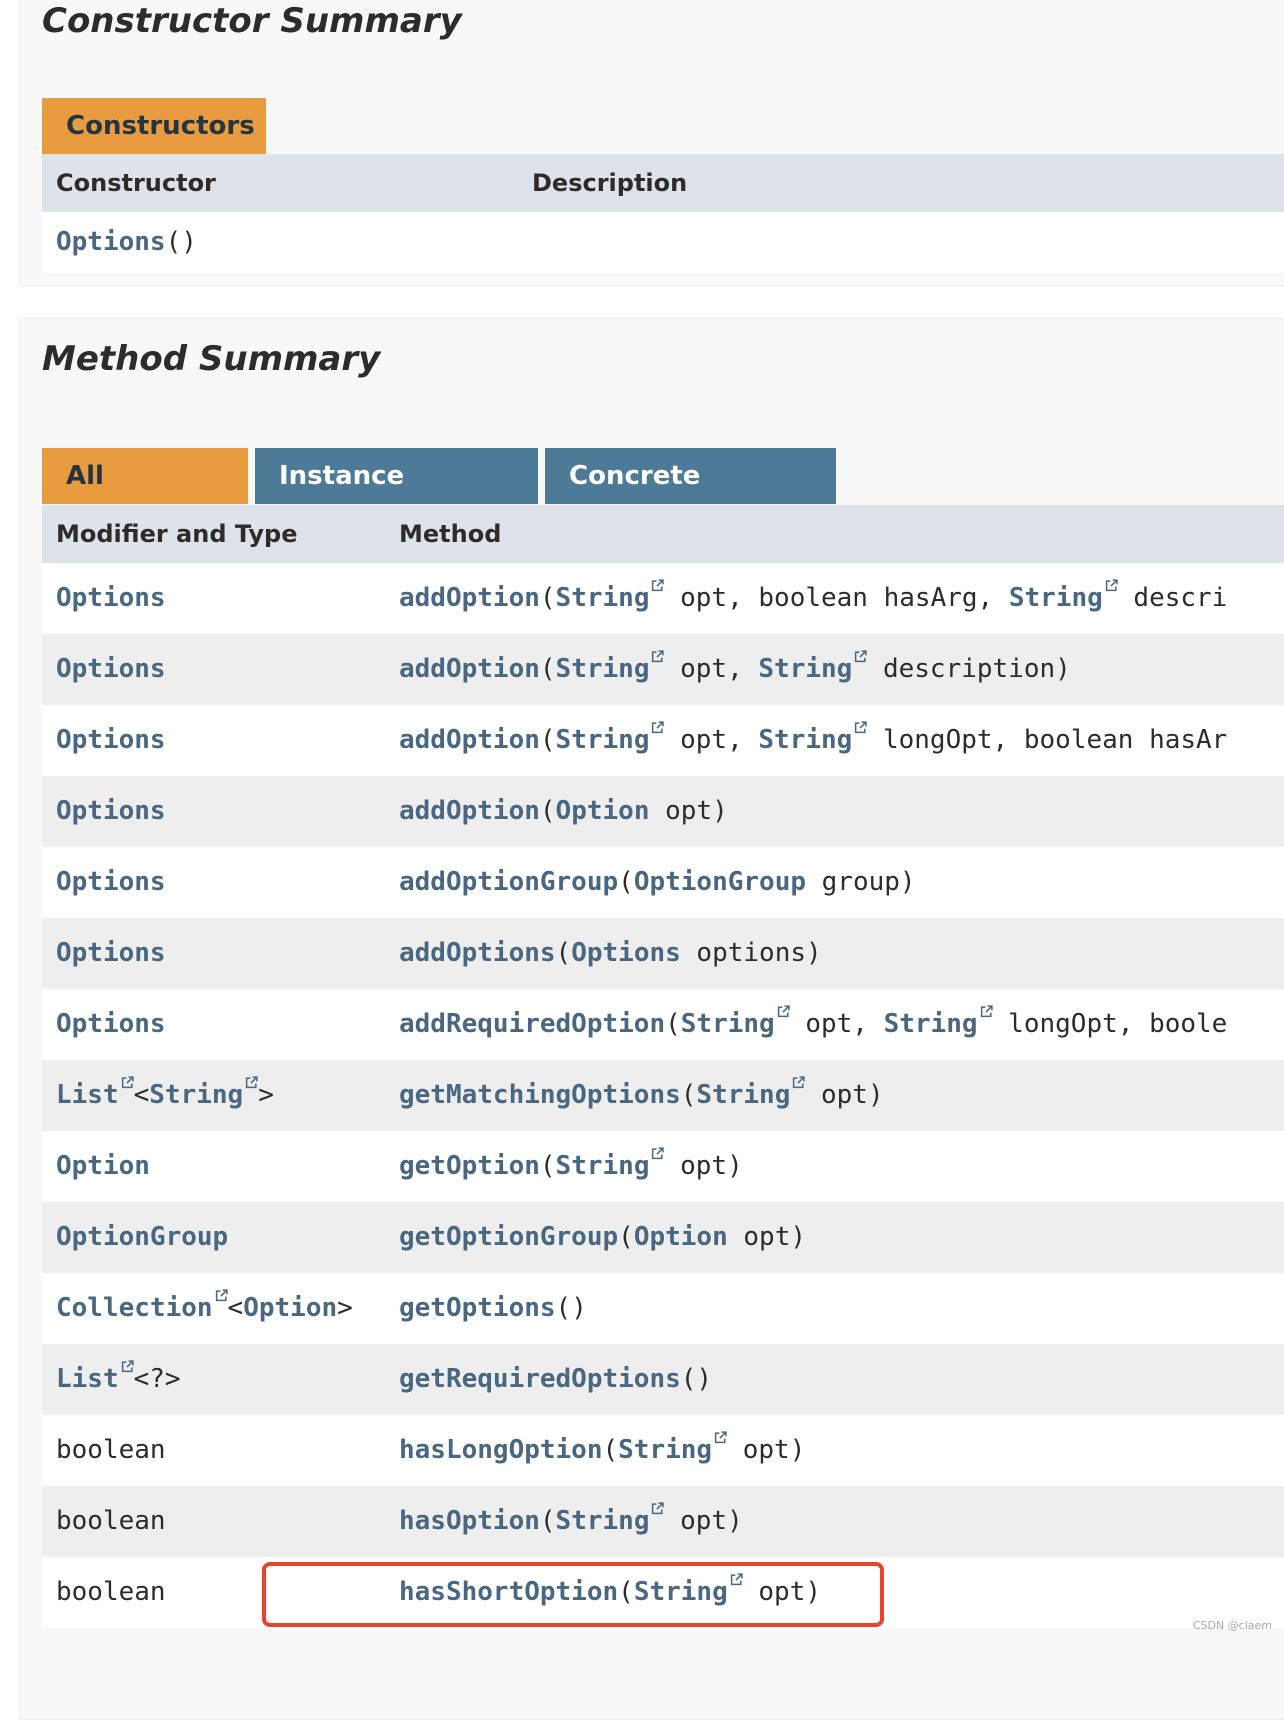  Describe the element at coordinates (969, 669) in the screenshot. I see `code-text: description)` at that location.